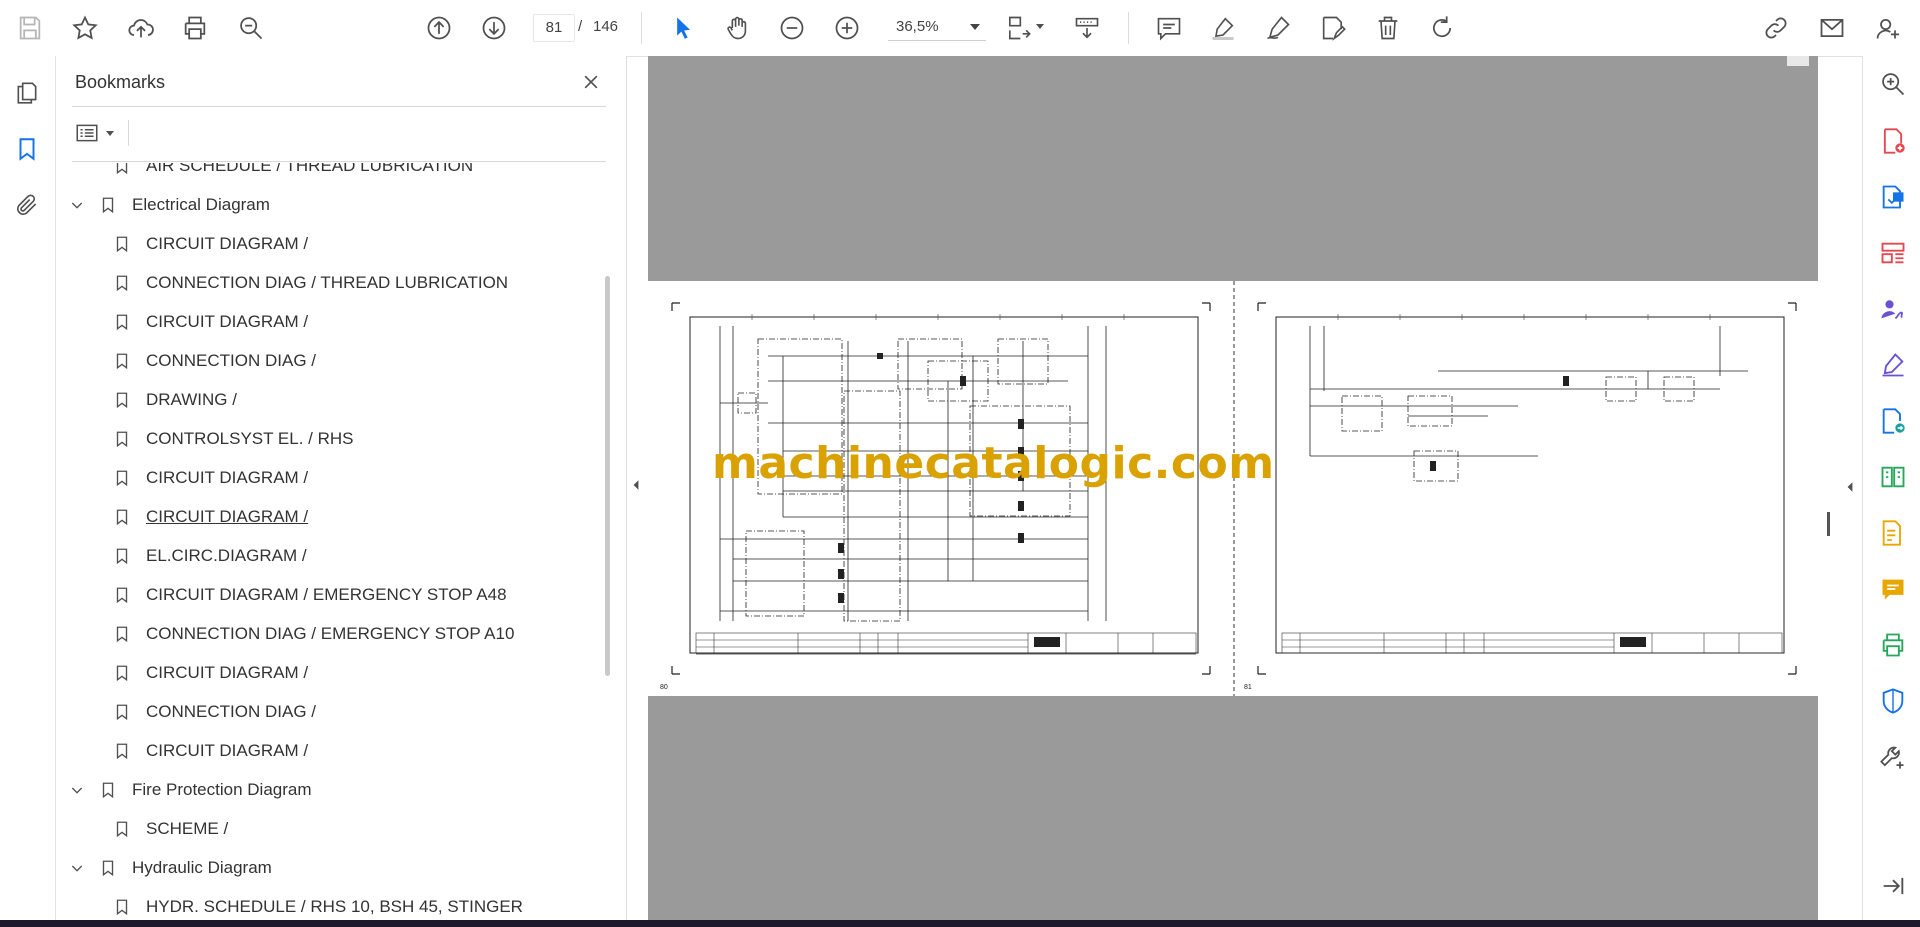  I want to click on fill-sign-icon, so click(1893, 365).